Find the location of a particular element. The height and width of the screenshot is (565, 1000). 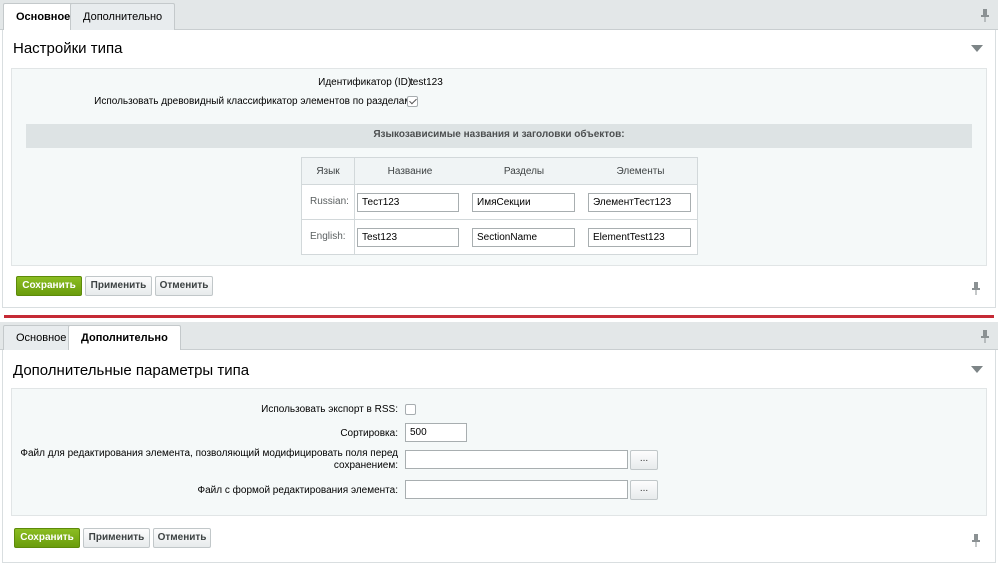

divider-line is located at coordinates (499, 316).